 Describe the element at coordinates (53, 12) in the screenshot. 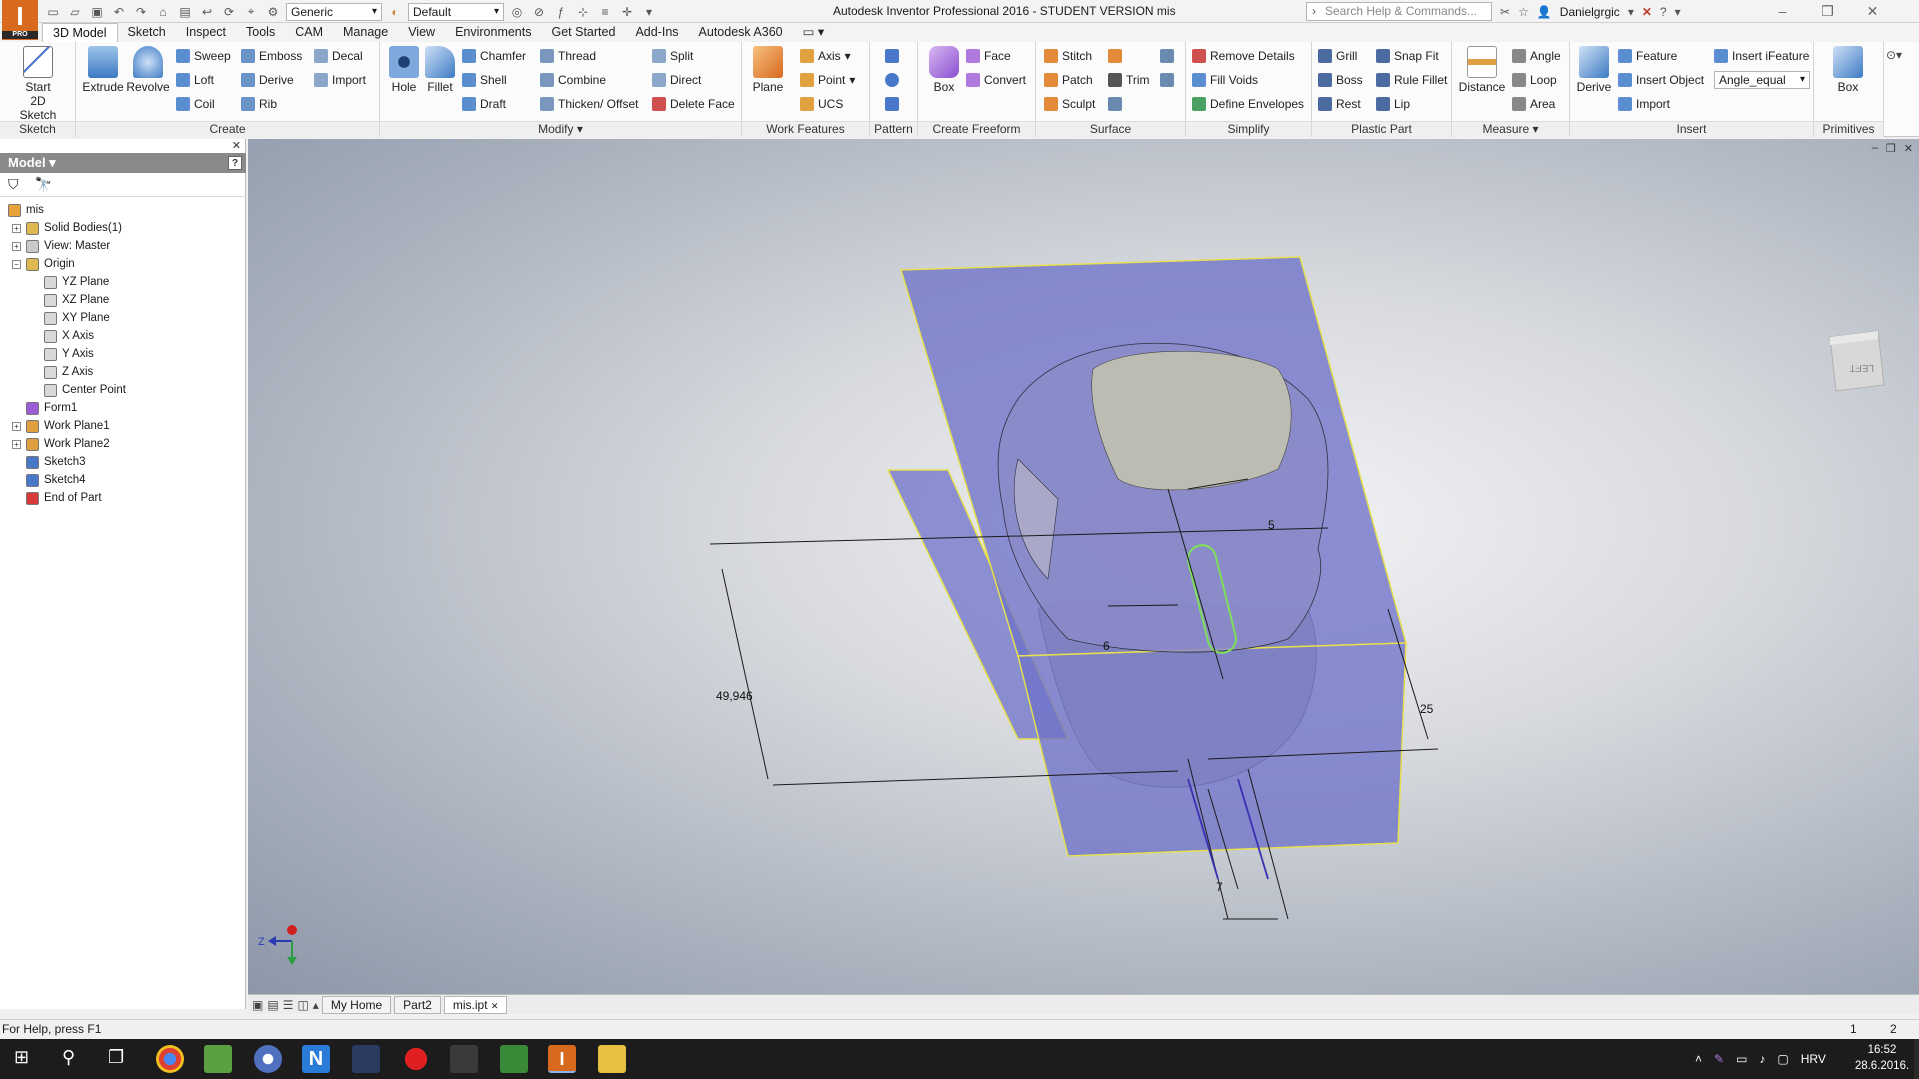

I see `new-icon: ▭` at that location.